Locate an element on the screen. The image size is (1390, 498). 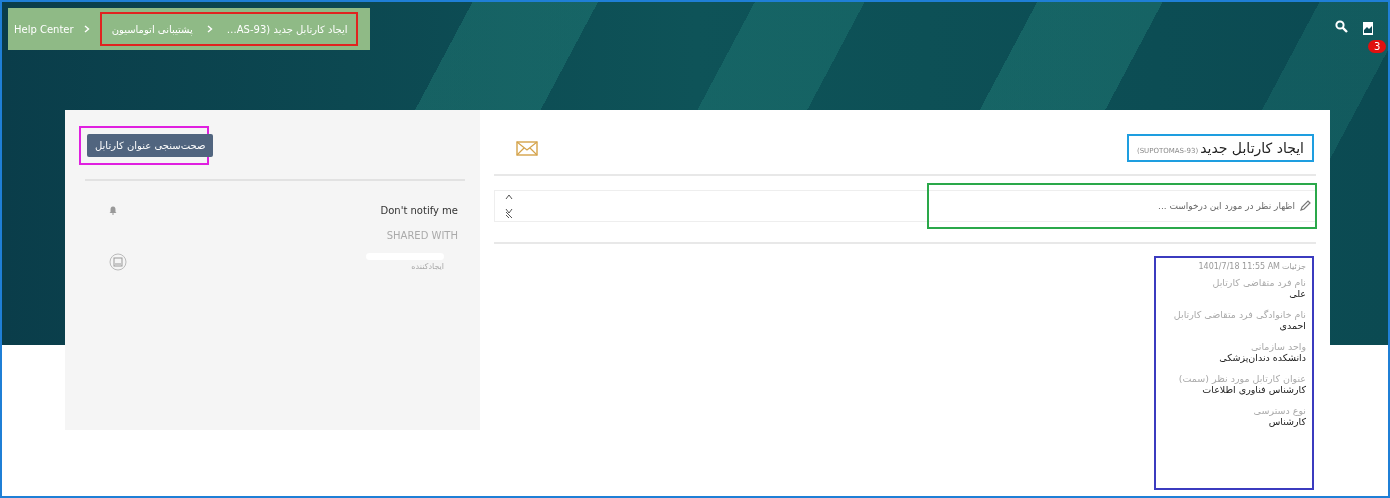
details-heading: جزئیات is located at coordinates (1294, 266).